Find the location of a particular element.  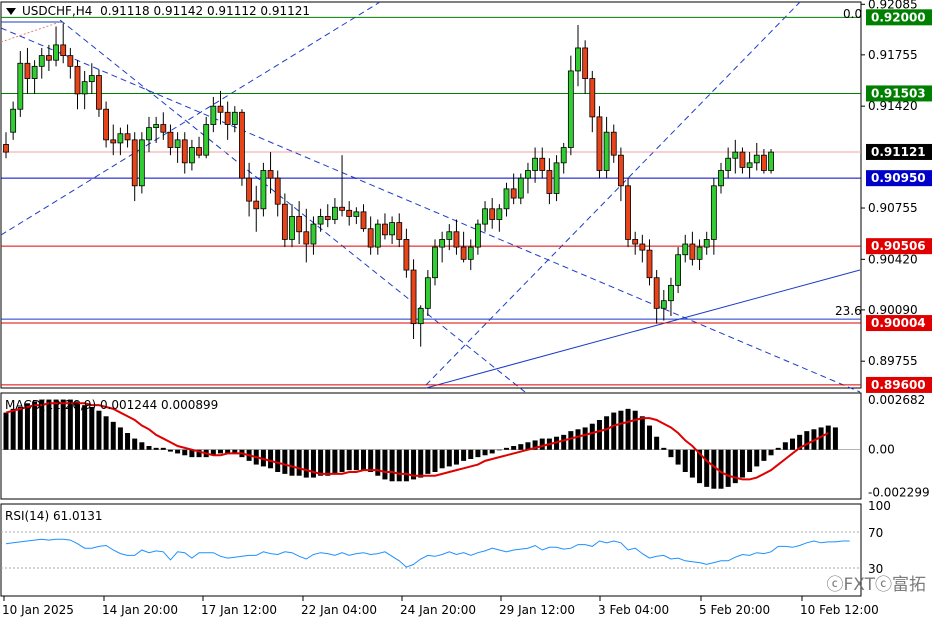

fib-corner-label: 0.0 is located at coordinates (852, 14).